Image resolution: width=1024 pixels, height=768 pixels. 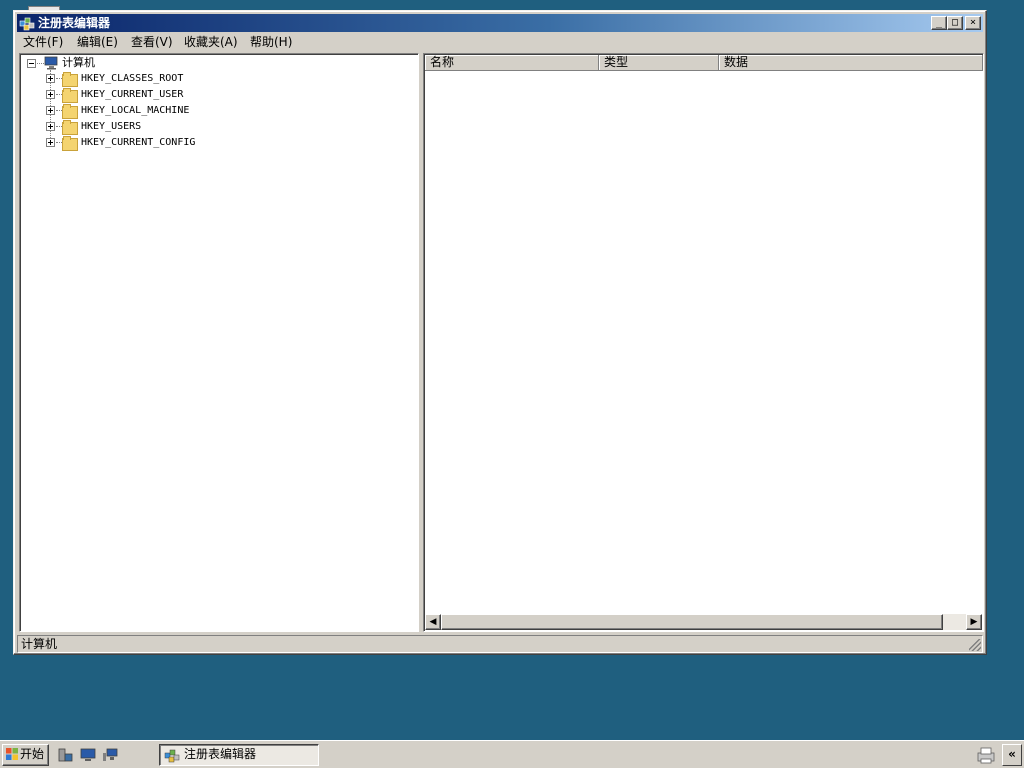 I want to click on desktop-icon, so click(x=88, y=755).